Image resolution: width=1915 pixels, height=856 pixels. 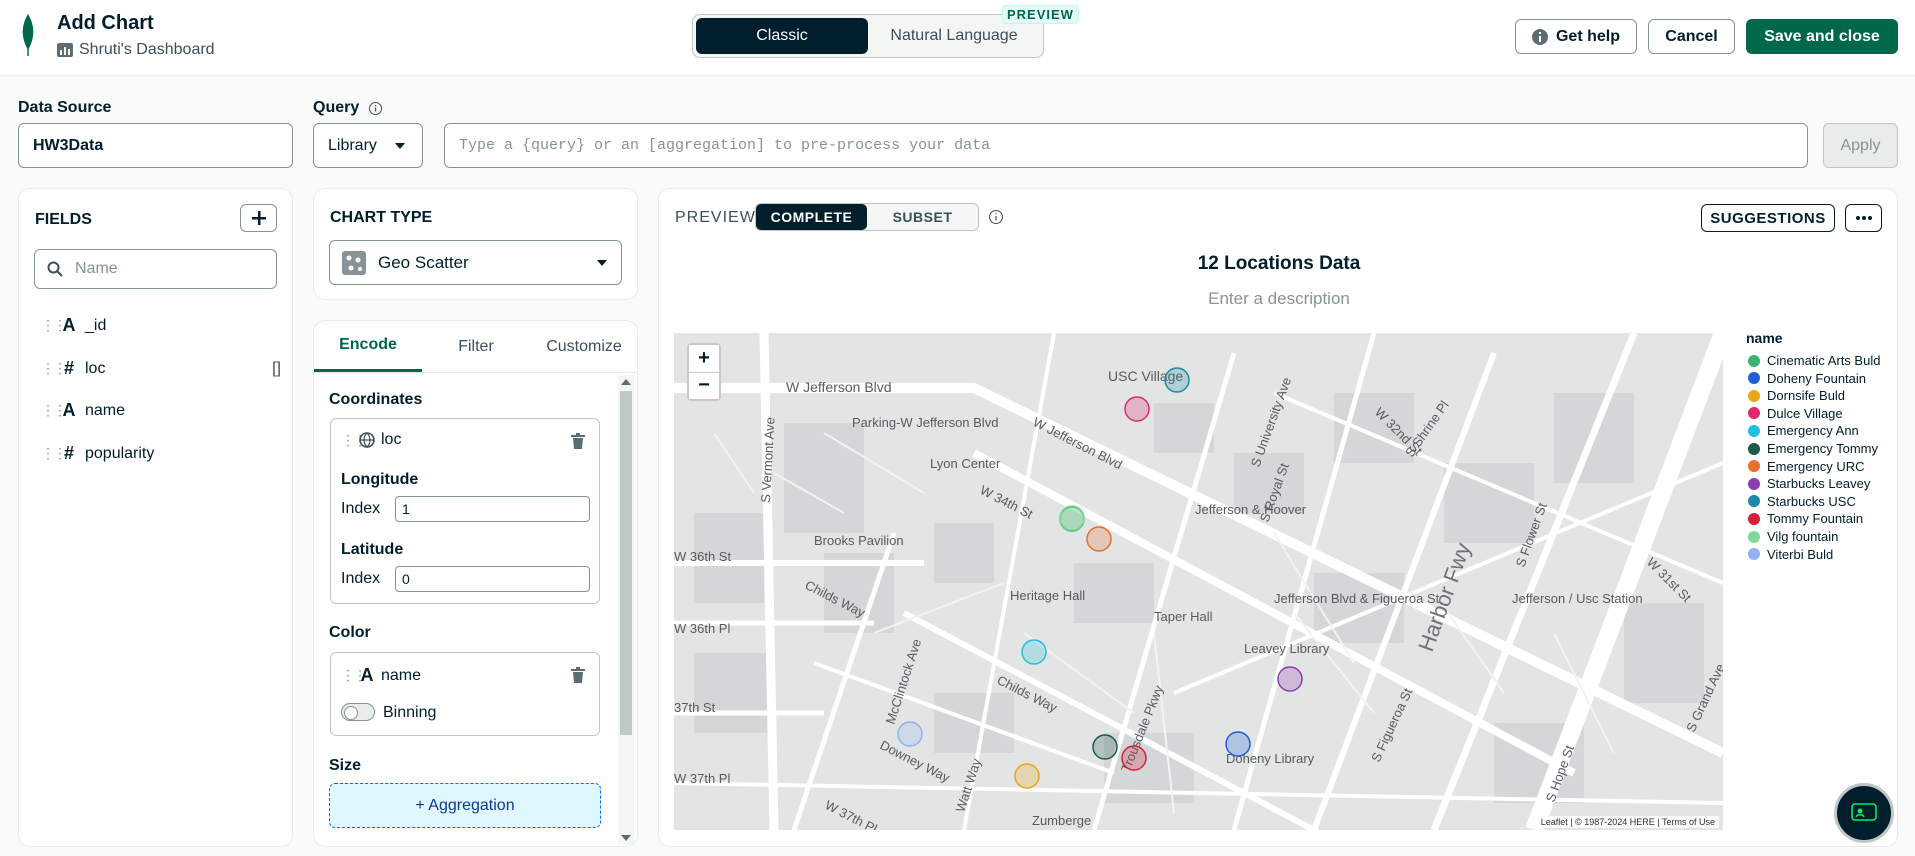 I want to click on tab-filter: Filter, so click(x=476, y=346).